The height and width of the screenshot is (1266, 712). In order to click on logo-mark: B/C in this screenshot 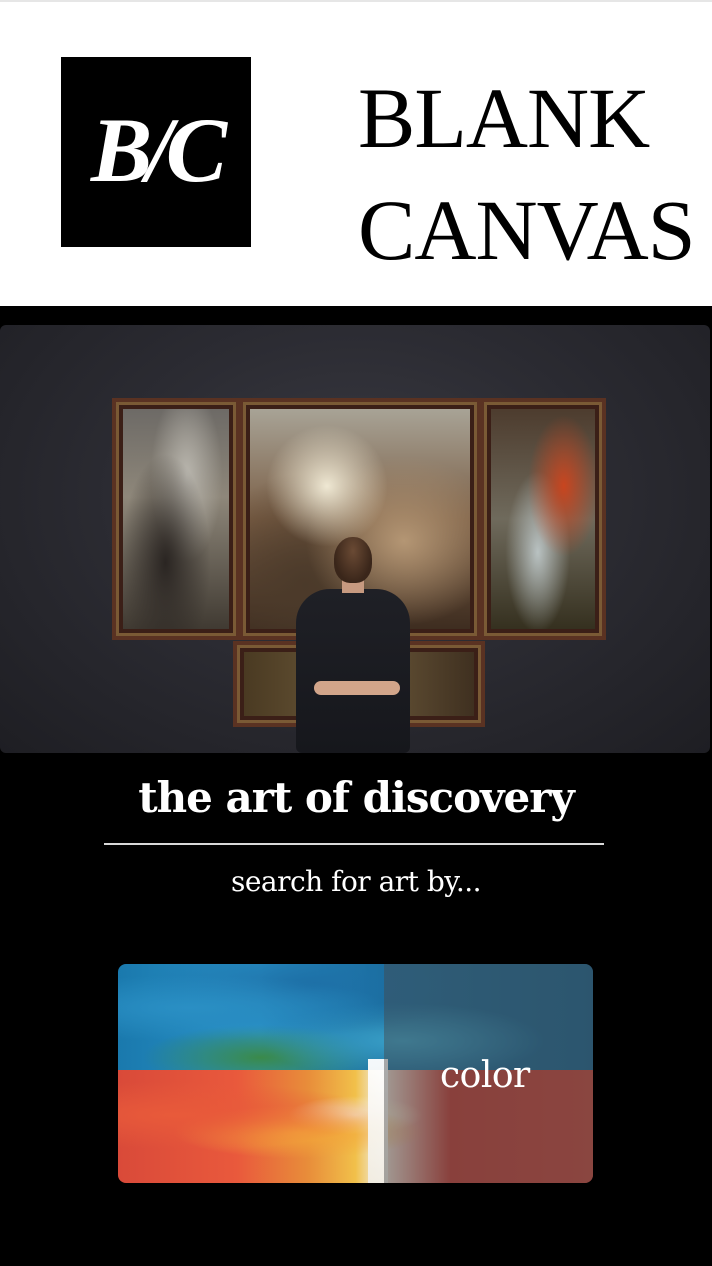, I will do `click(158, 150)`.